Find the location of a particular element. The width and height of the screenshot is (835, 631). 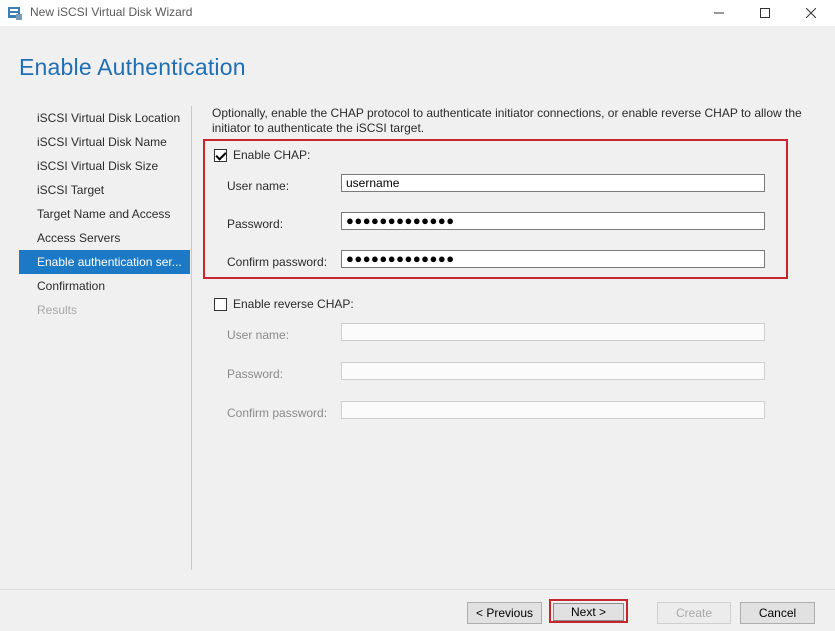

maximize-icon is located at coordinates (765, 13).